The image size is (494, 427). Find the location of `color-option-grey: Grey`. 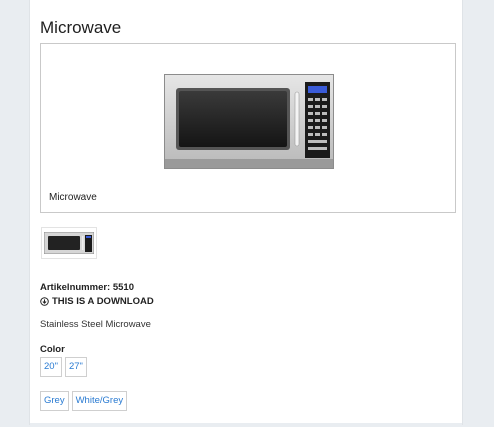

color-option-grey: Grey is located at coordinates (54, 401).